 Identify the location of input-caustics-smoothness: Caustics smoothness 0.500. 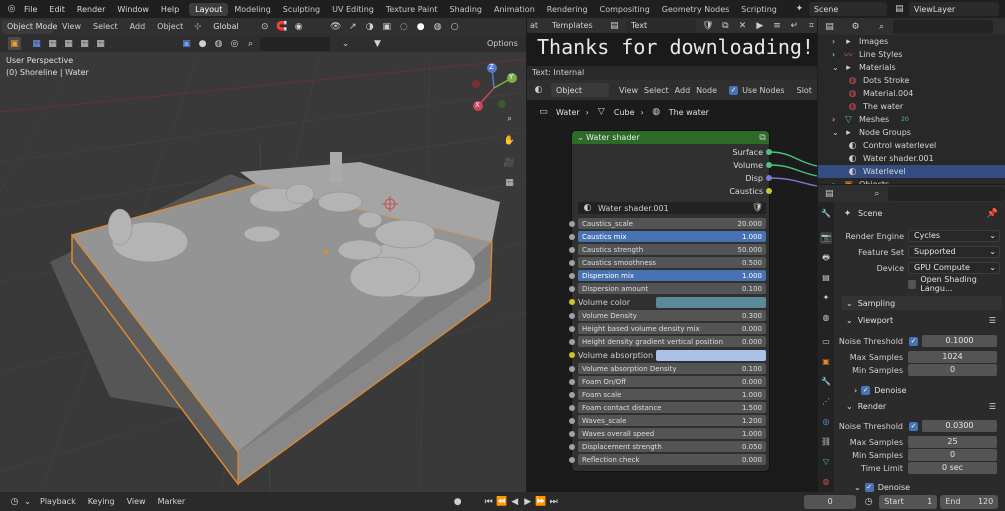
(672, 262).